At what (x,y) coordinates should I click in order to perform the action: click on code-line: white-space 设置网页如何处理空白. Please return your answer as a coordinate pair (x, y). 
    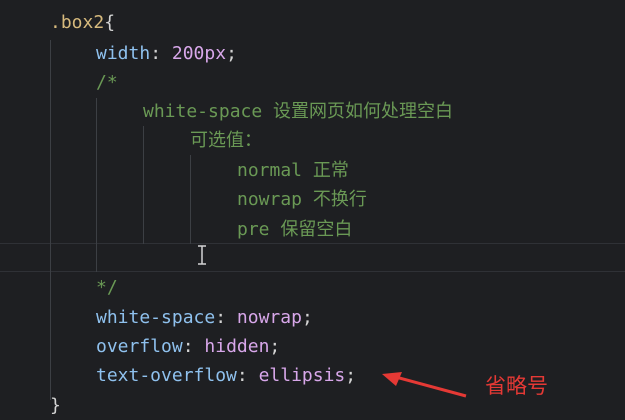
    Looking at the image, I should click on (298, 111).